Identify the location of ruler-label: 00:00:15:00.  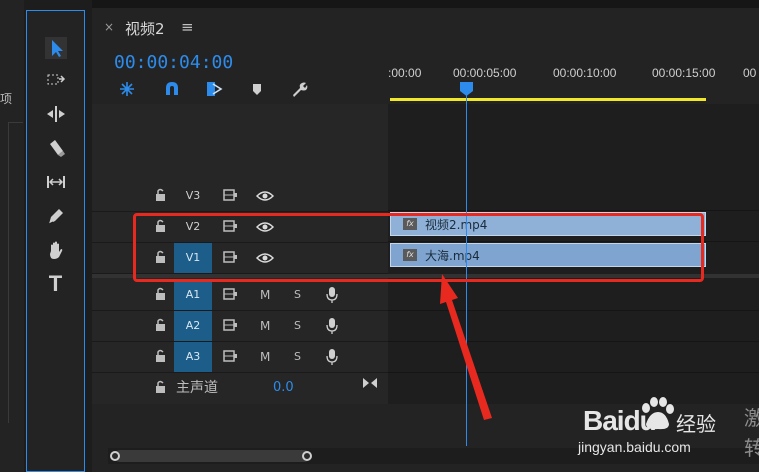
(684, 73).